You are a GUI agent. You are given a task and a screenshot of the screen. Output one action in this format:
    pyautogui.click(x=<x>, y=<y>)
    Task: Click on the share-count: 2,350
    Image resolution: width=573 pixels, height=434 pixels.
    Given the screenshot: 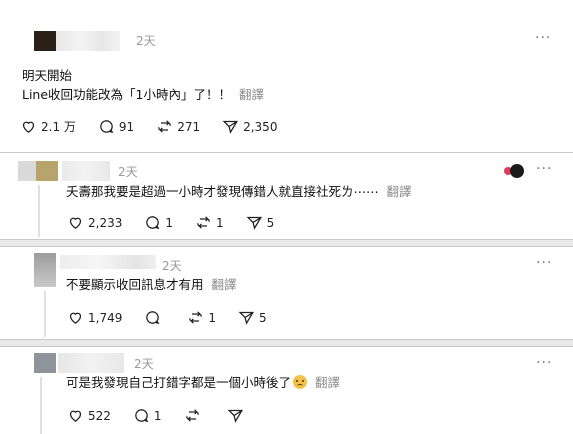 What is the action you would take?
    pyautogui.click(x=260, y=126)
    